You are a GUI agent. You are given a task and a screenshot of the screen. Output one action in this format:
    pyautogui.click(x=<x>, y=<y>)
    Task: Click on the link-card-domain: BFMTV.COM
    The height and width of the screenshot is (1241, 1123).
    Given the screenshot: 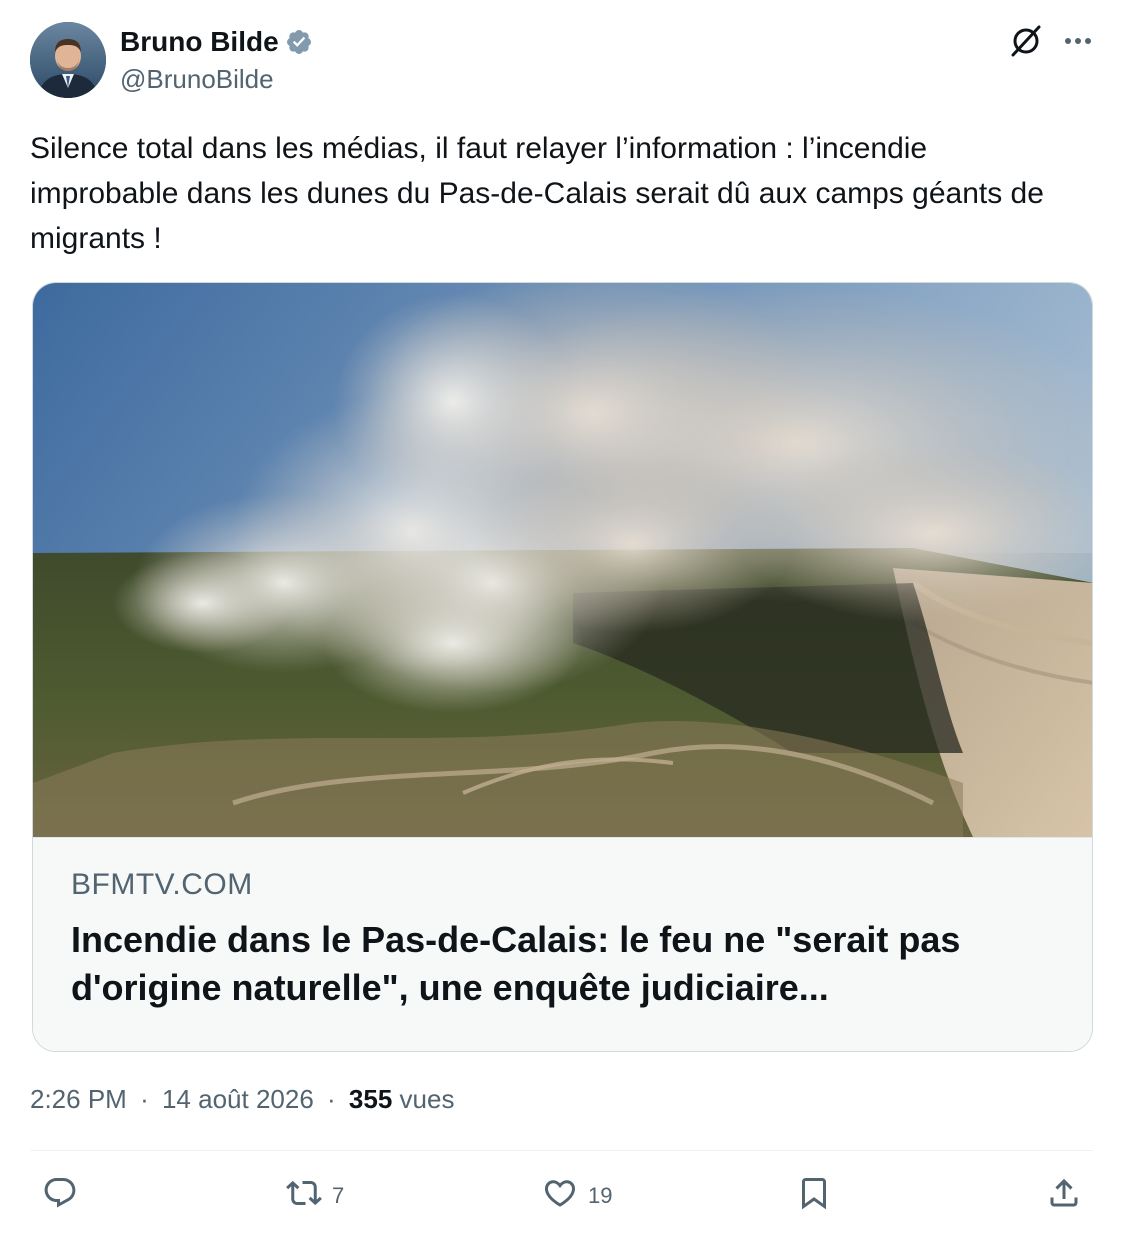 What is the action you would take?
    pyautogui.click(x=162, y=884)
    